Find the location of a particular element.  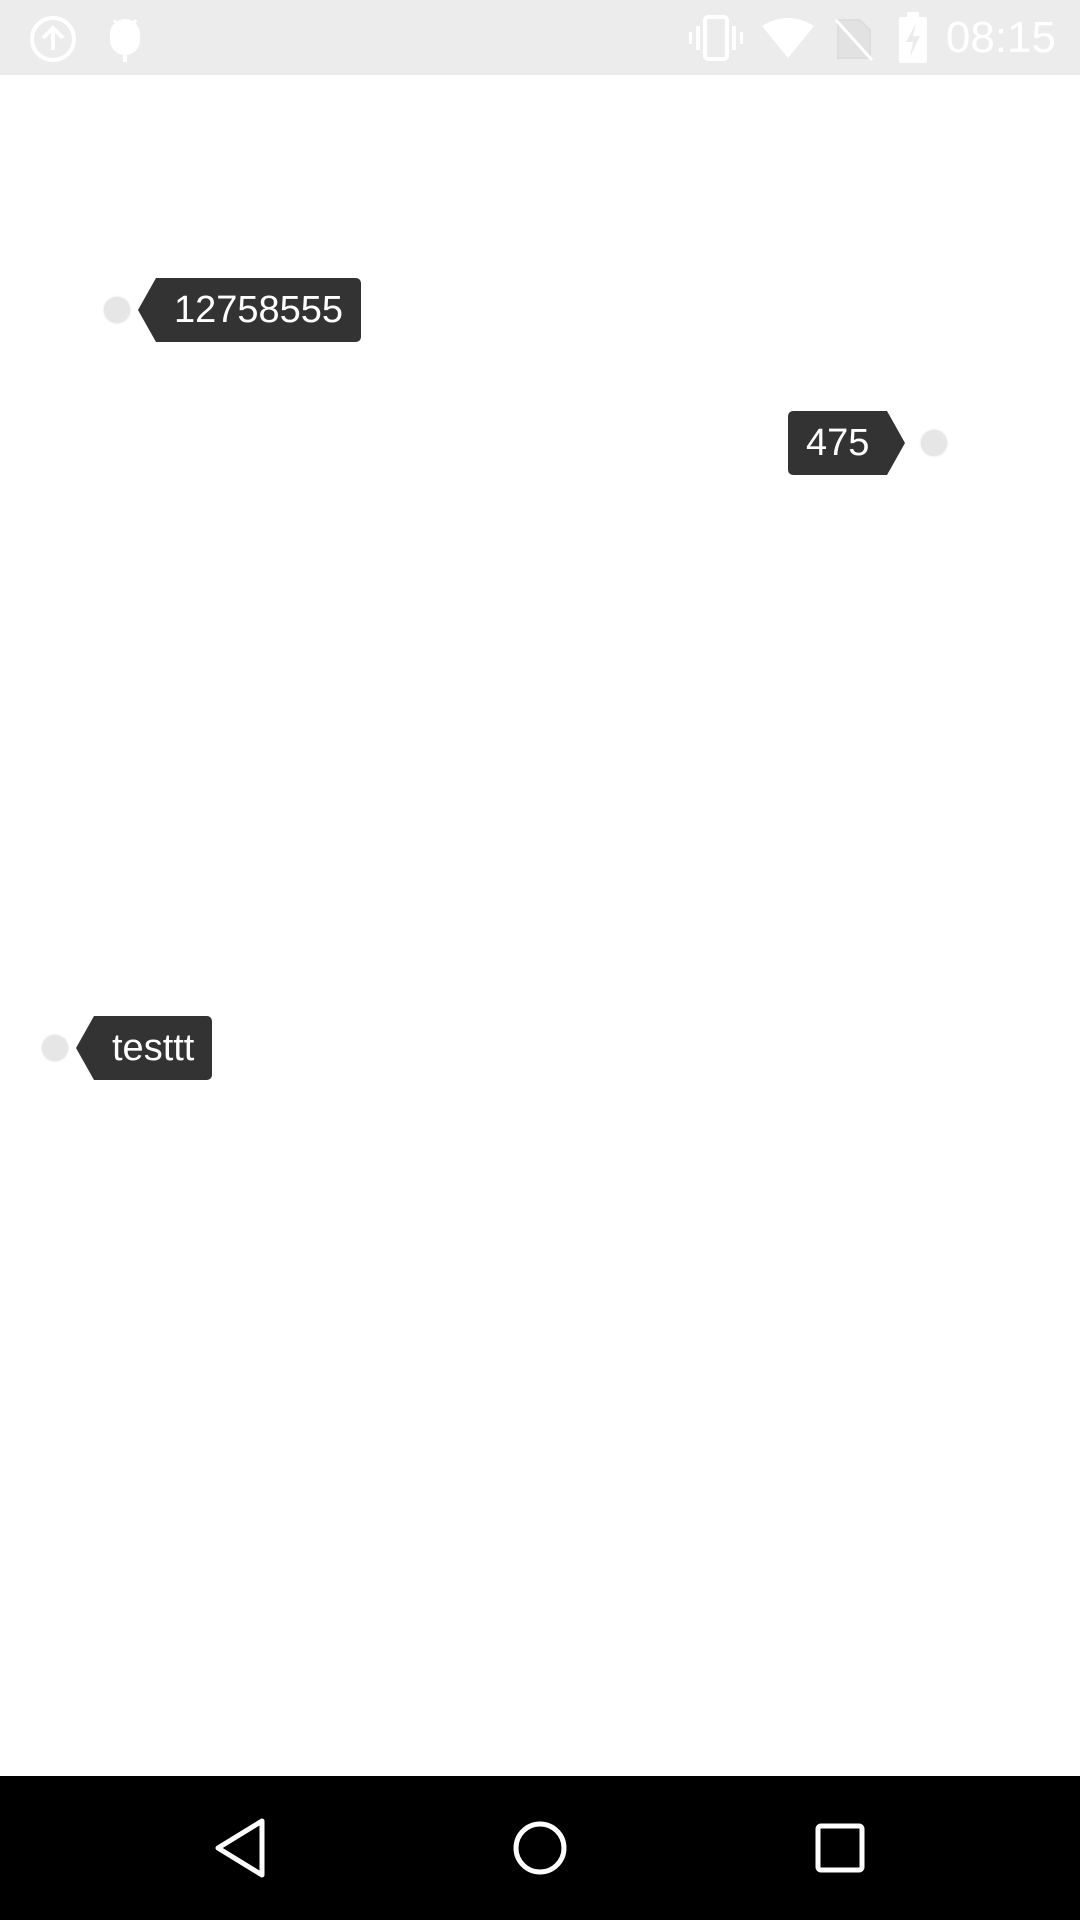

recents-button is located at coordinates (840, 1848).